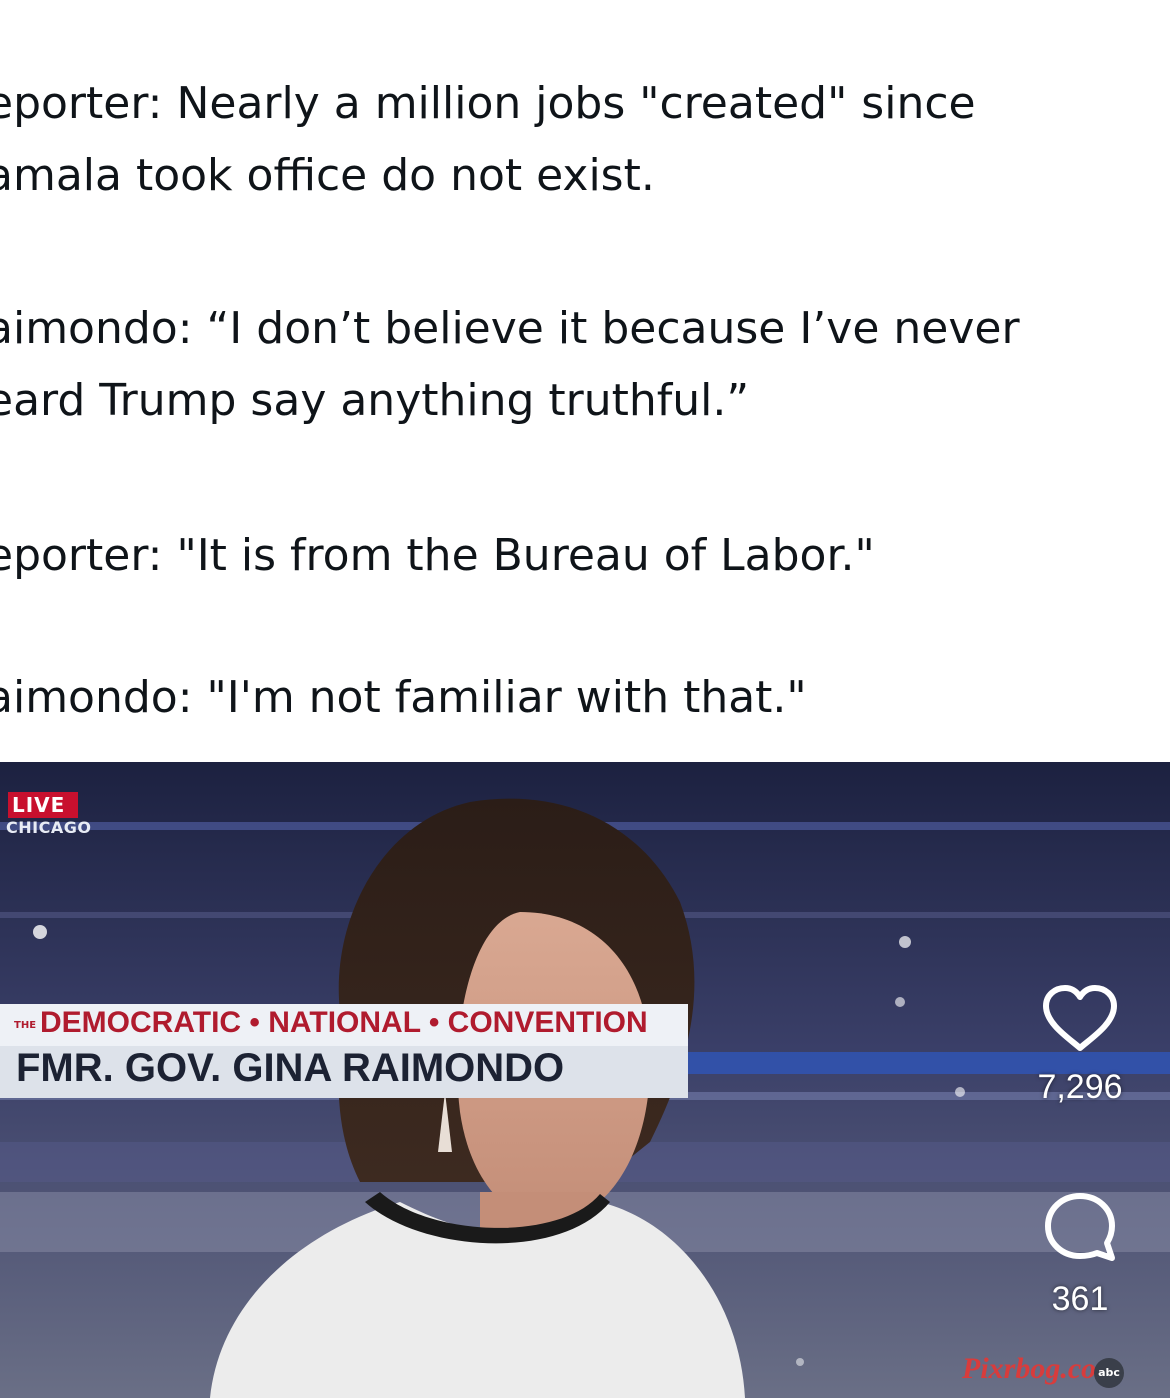 The image size is (1170, 1398). What do you see at coordinates (25, 1025) in the screenshot?
I see `lower-third-prefix: THE` at bounding box center [25, 1025].